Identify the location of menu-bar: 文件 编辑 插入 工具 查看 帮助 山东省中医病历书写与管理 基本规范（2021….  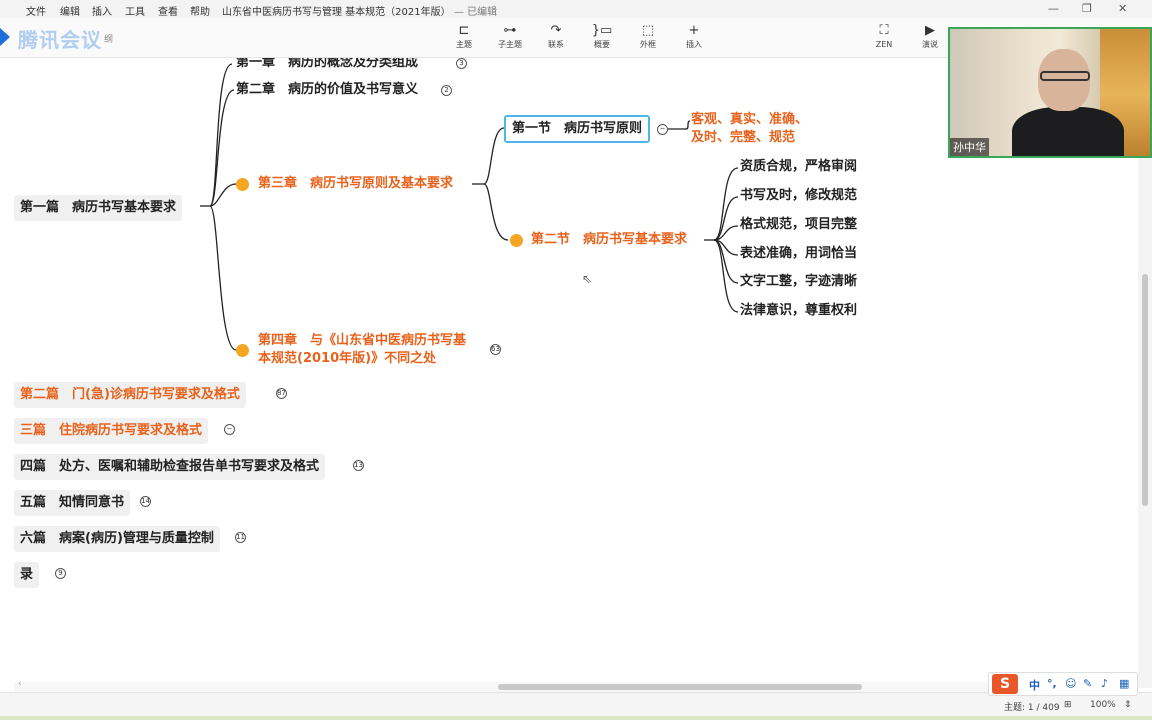
(576, 9).